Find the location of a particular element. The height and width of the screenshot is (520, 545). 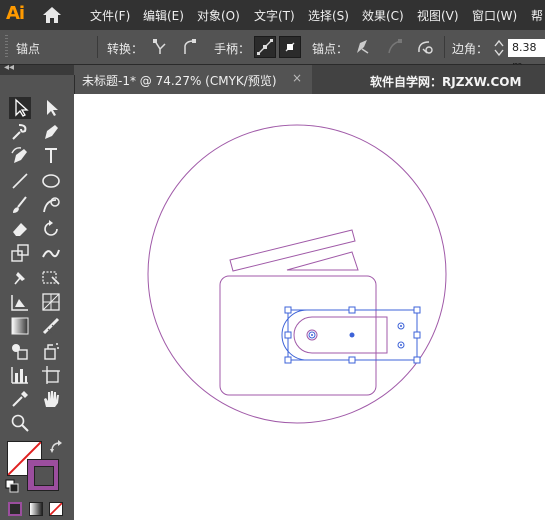

ellipse-tool-icon is located at coordinates (51, 181).